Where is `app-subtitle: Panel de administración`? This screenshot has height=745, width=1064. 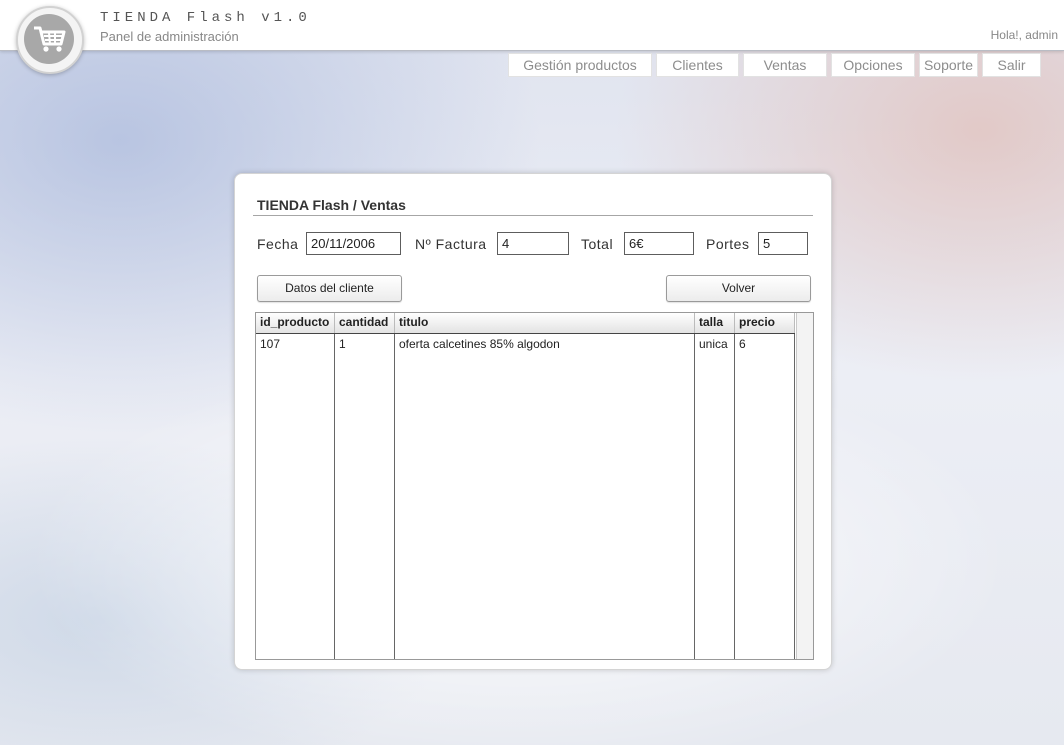 app-subtitle: Panel de administración is located at coordinates (169, 36).